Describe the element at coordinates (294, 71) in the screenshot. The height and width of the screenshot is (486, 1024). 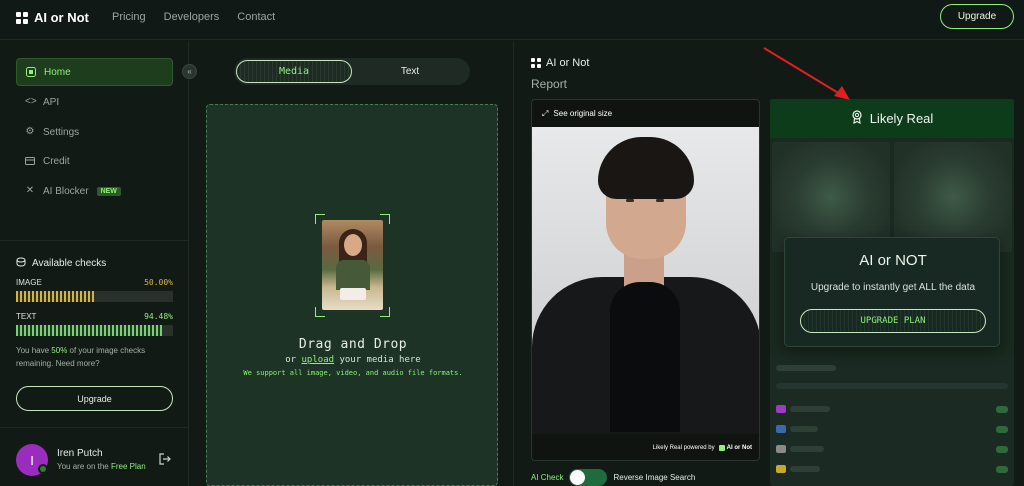
I see `tab-media: Media` at that location.